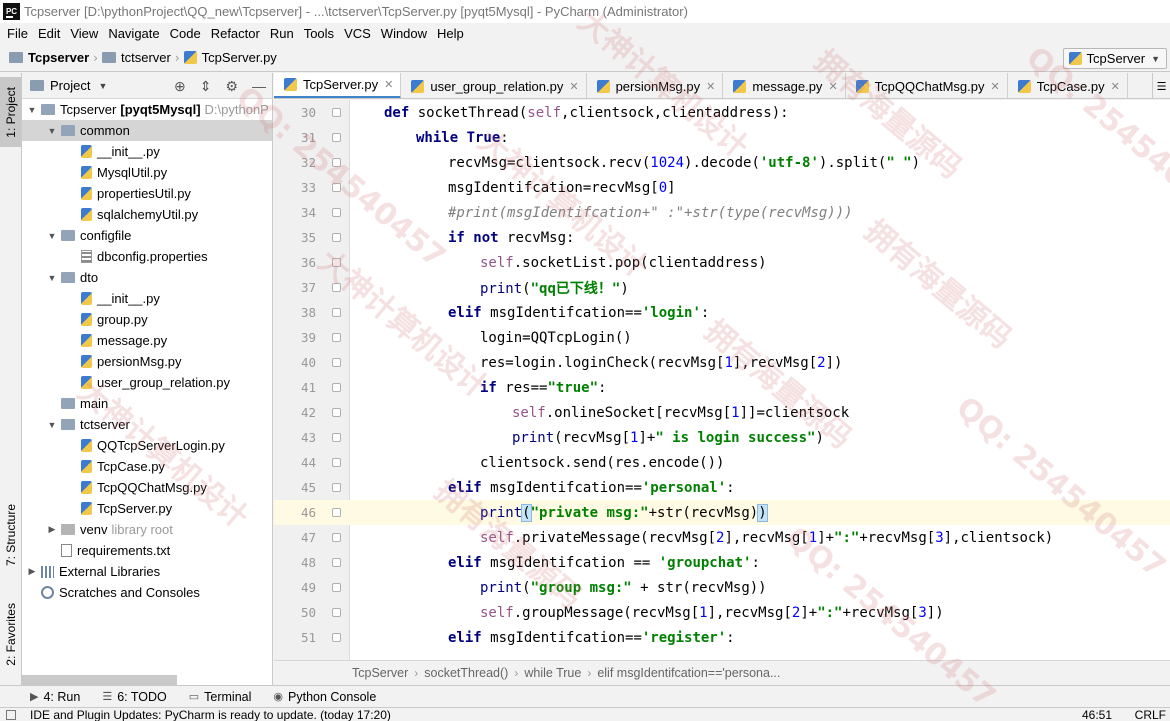 This screenshot has height=721, width=1170. What do you see at coordinates (77, 235) in the screenshot?
I see `tree-item: ▼ configfile` at bounding box center [77, 235].